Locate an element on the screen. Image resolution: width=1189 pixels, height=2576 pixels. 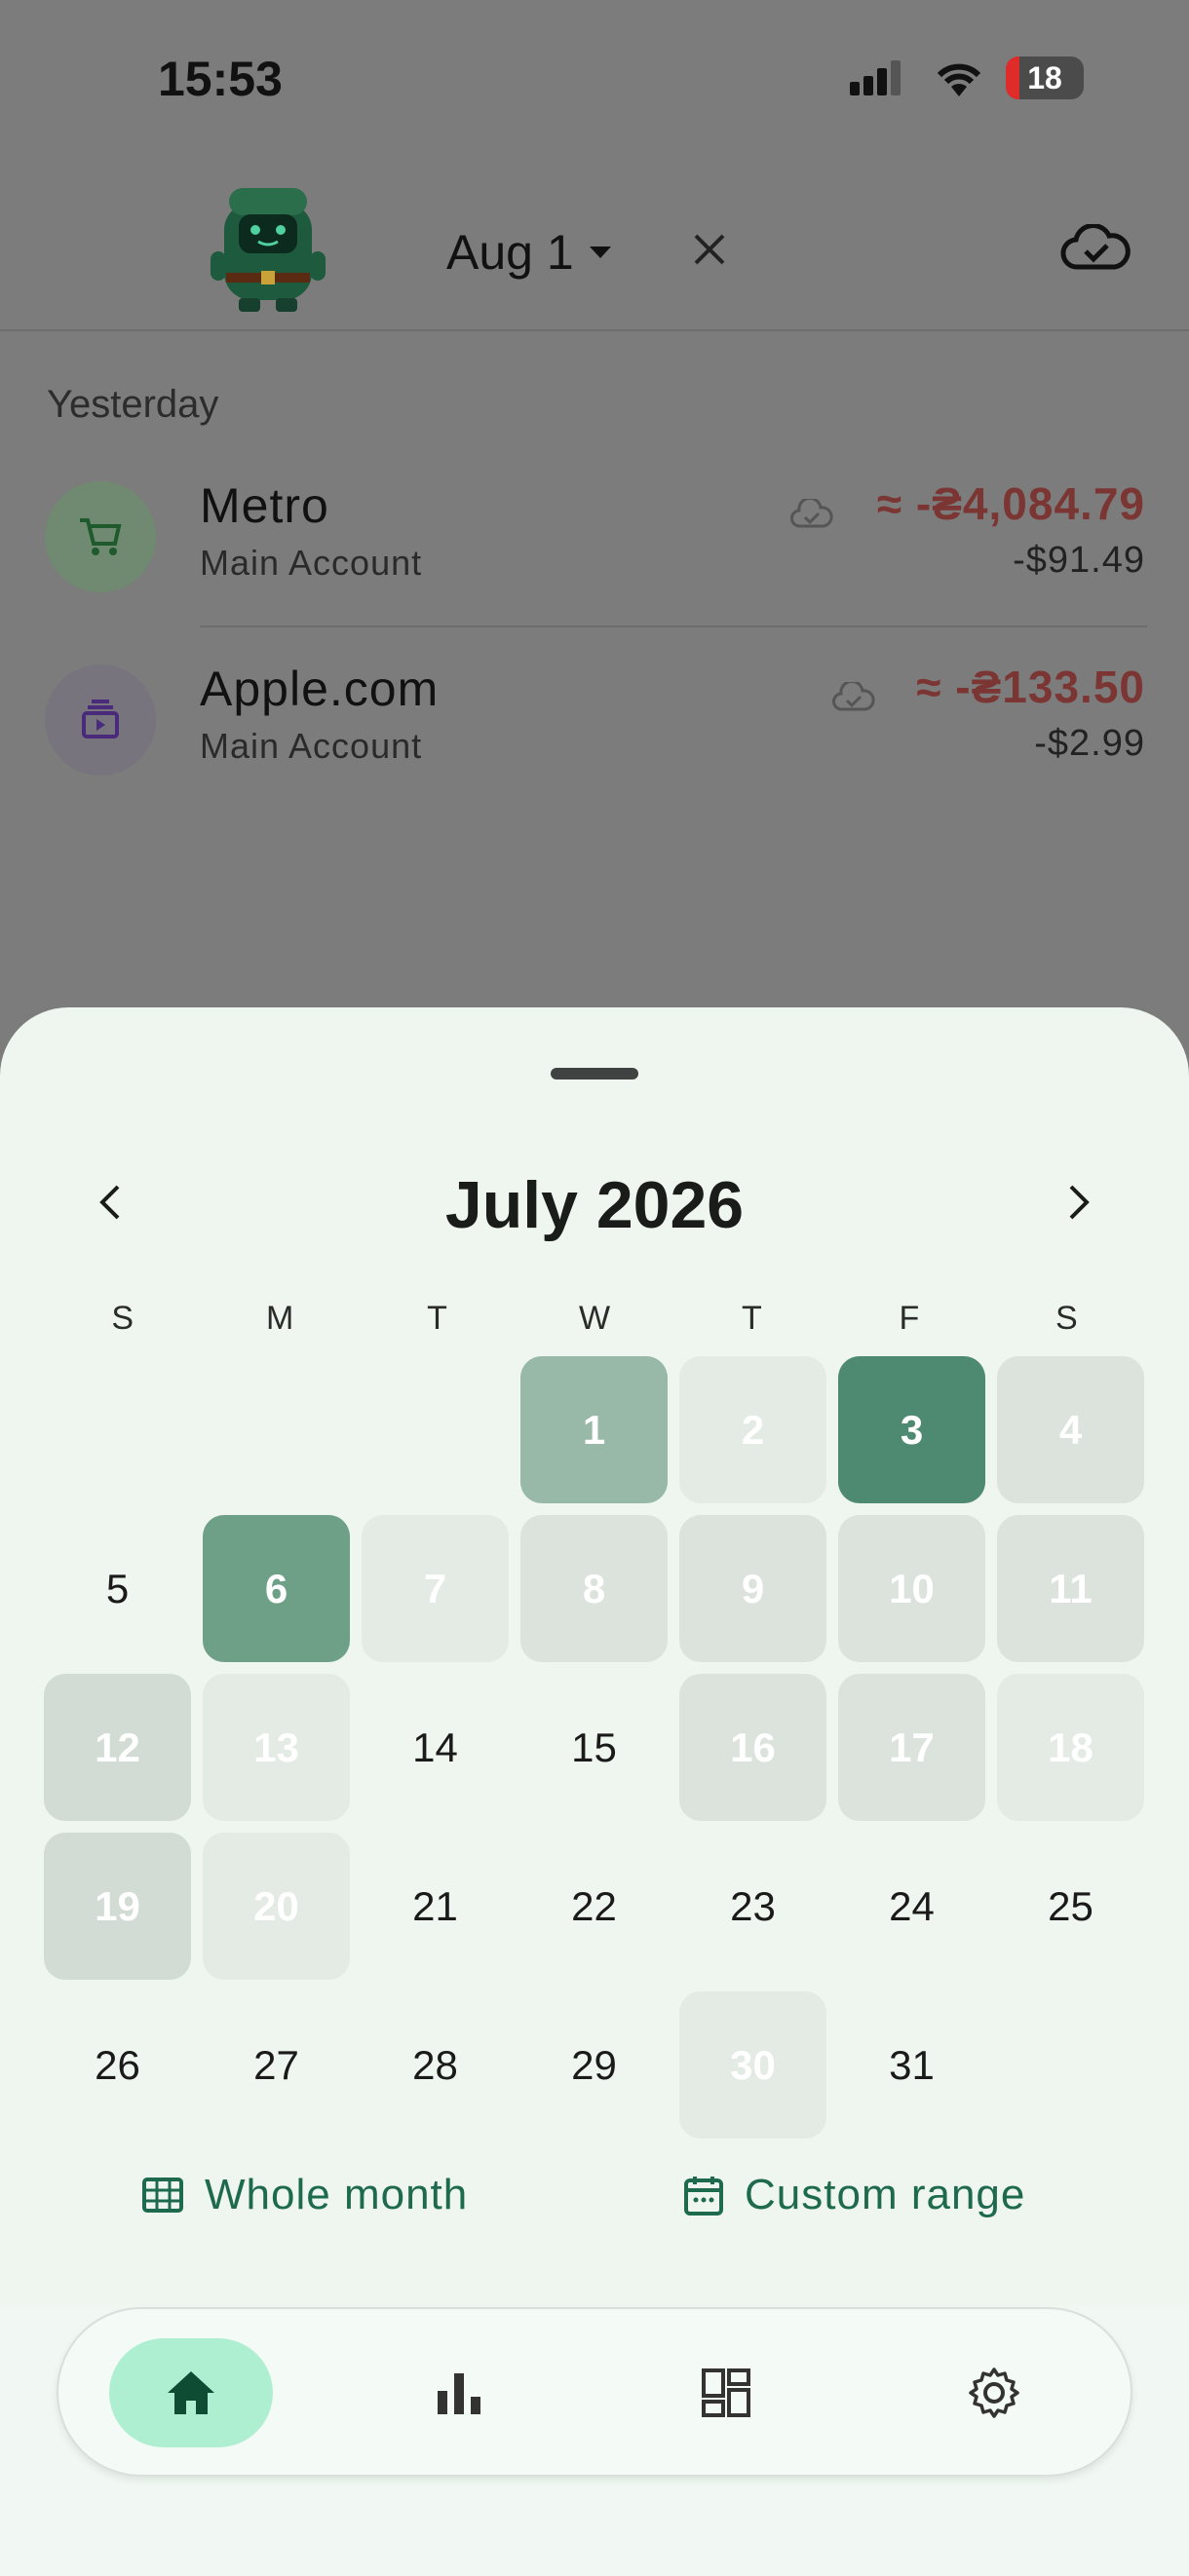
close-icon is located at coordinates (709, 252).